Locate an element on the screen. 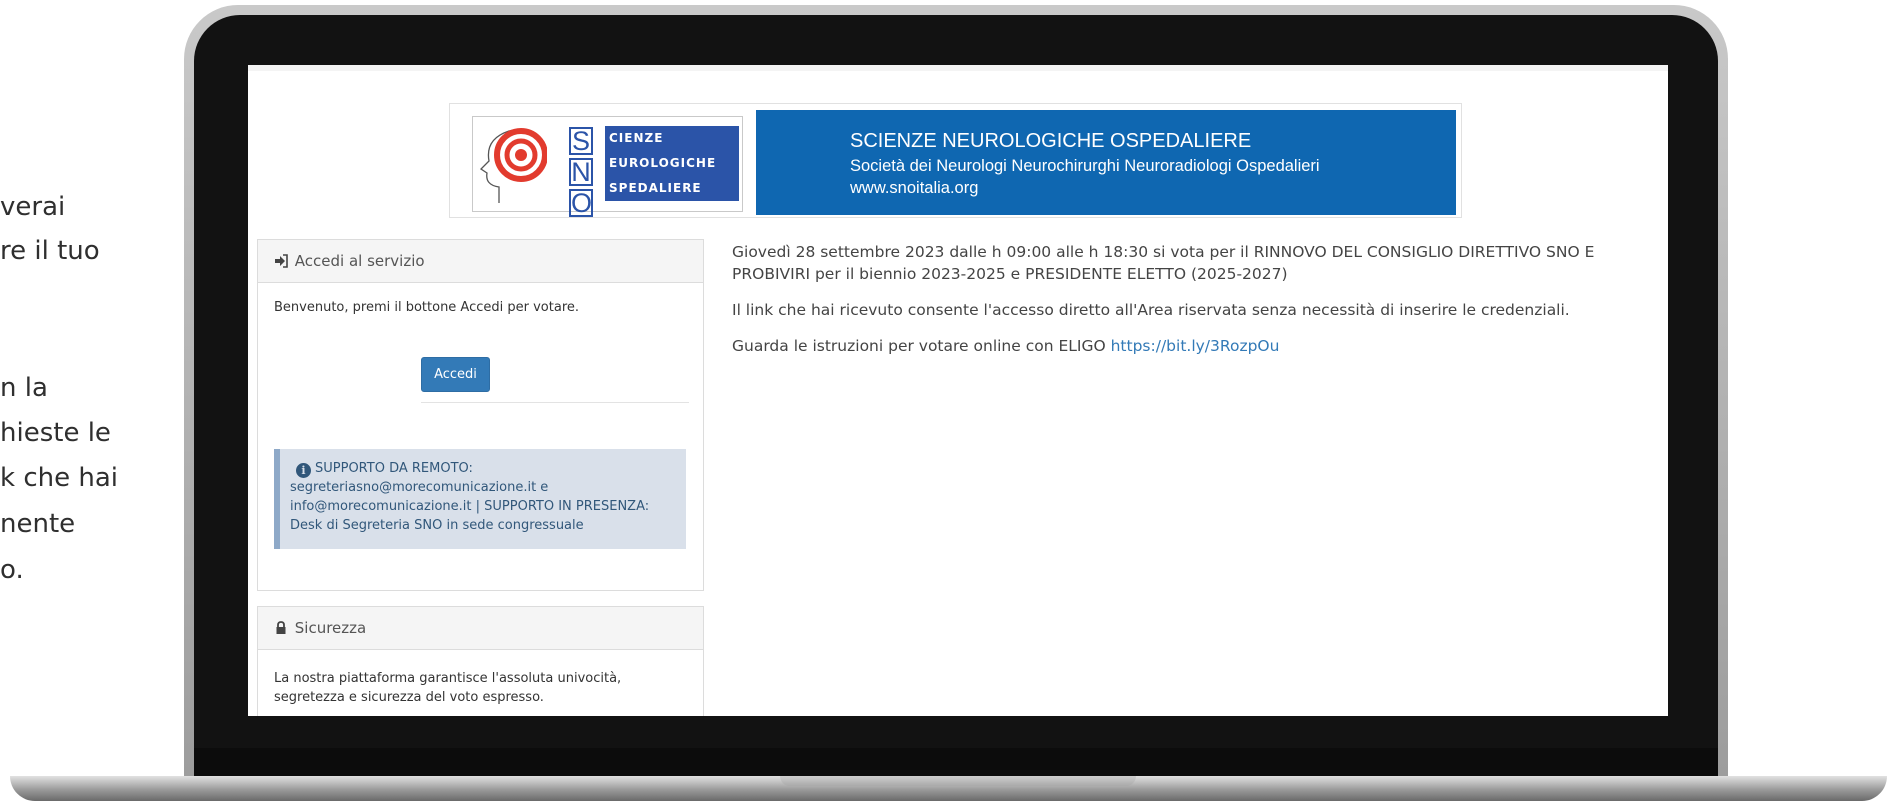 This screenshot has height=803, width=1887. banner-title: SCIENZE NEUROLOGICHE OSPEDALIERE is located at coordinates (1051, 141).